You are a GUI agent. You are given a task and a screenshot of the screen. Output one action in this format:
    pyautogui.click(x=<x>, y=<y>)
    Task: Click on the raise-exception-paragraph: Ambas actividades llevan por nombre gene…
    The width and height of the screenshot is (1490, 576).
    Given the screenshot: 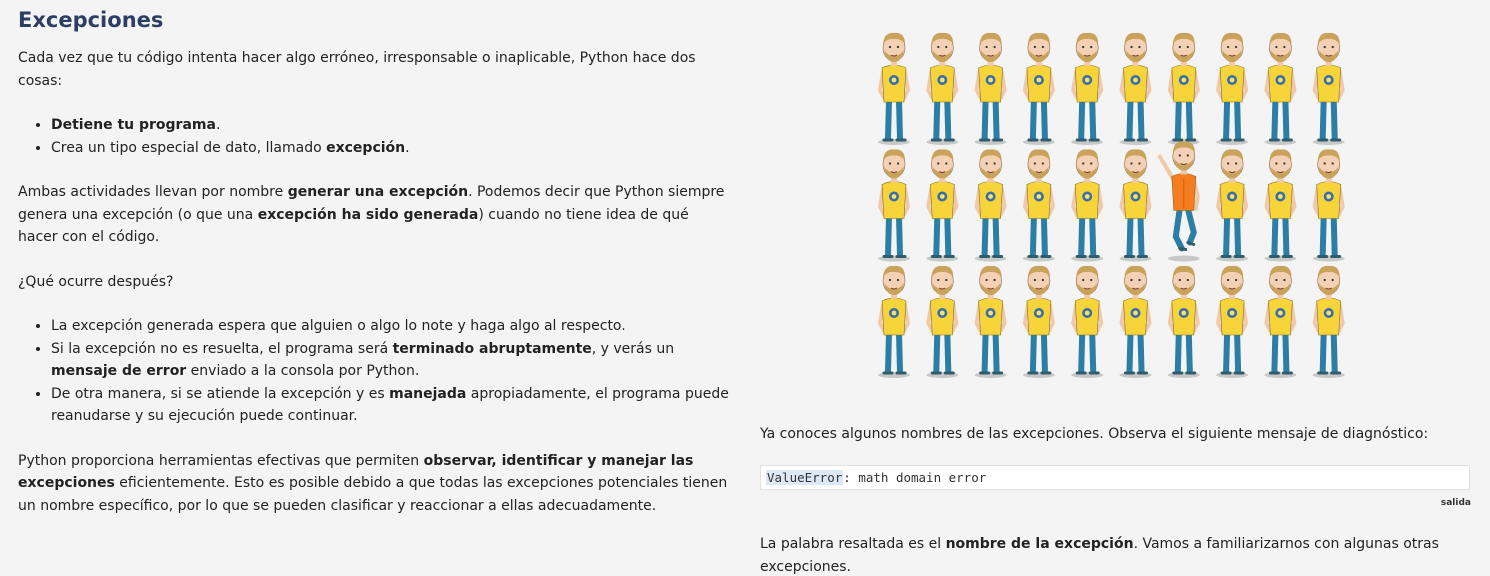 What is the action you would take?
    pyautogui.click(x=374, y=215)
    